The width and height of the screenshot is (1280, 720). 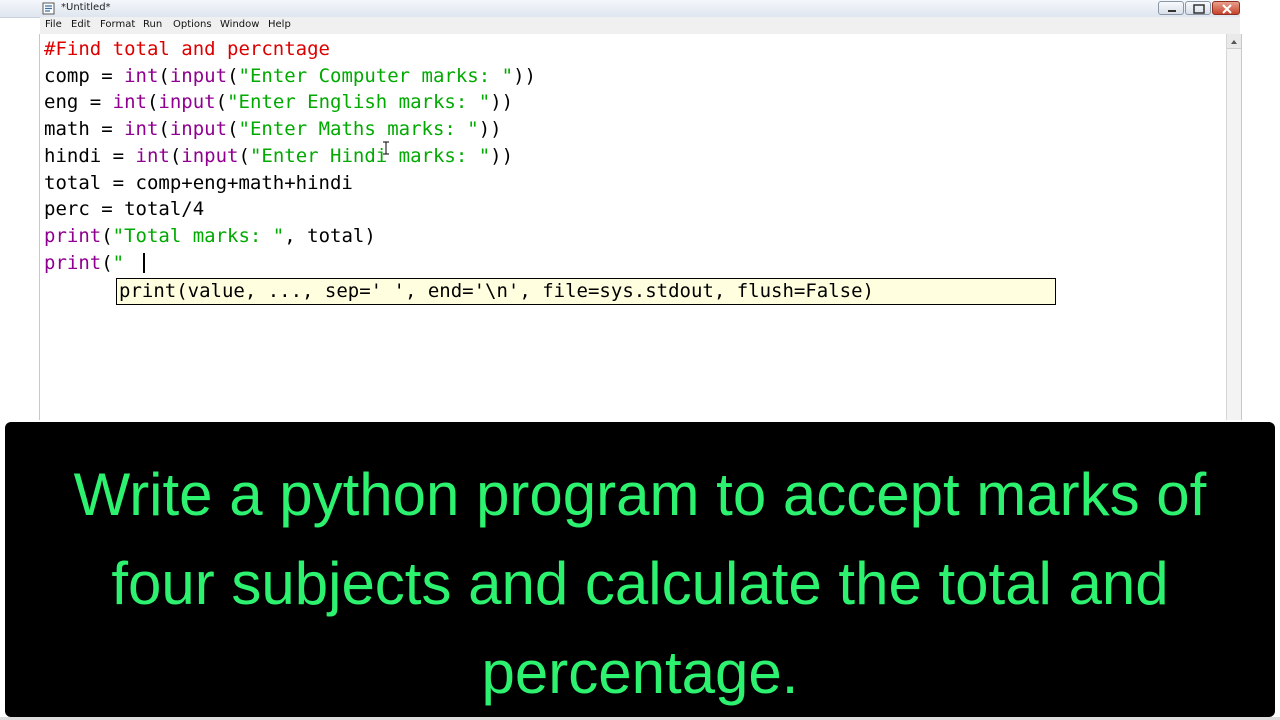 I want to click on code-line: print(", so click(x=84, y=263).